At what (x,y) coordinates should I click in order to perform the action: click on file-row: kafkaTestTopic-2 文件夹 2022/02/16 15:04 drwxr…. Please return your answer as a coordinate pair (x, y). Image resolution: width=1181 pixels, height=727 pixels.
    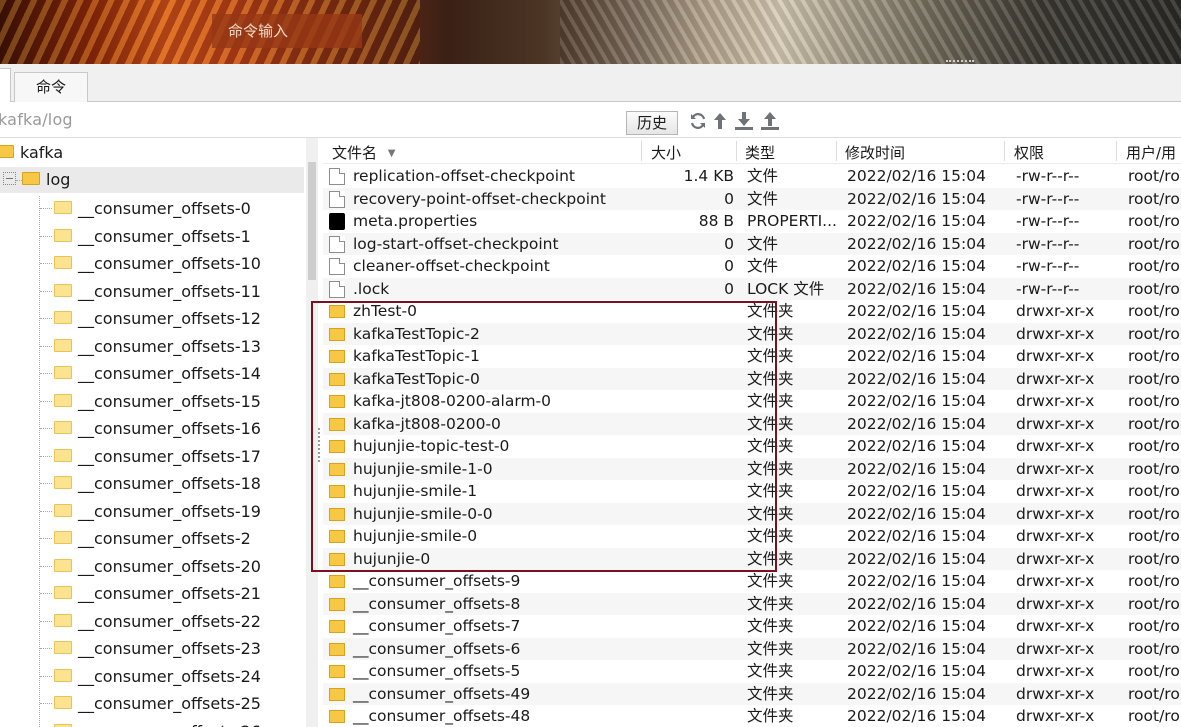
    Looking at the image, I should click on (752, 333).